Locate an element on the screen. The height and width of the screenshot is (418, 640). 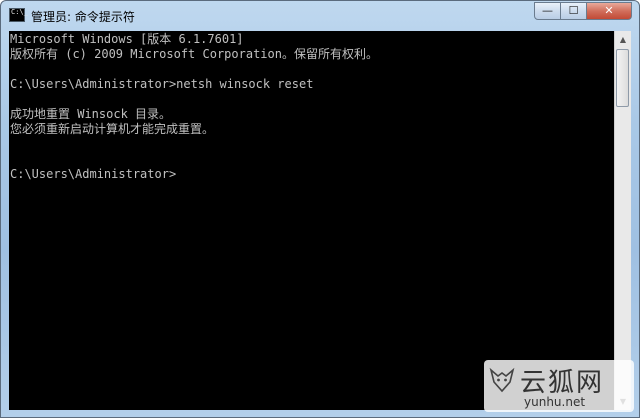
close-button: ✕ is located at coordinates (609, 11).